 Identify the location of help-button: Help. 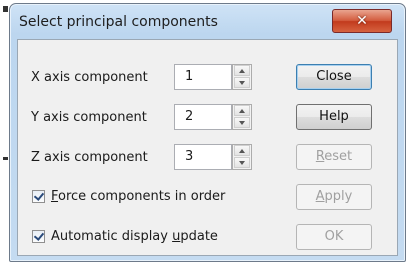
(334, 117).